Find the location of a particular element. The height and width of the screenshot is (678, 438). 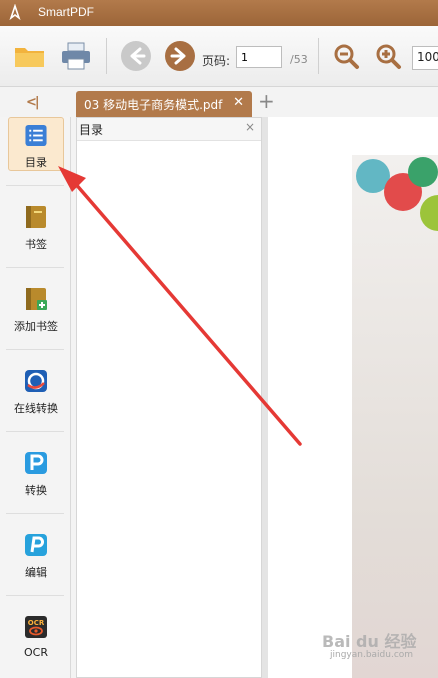

ocr-icon: OCR is located at coordinates (36, 627).